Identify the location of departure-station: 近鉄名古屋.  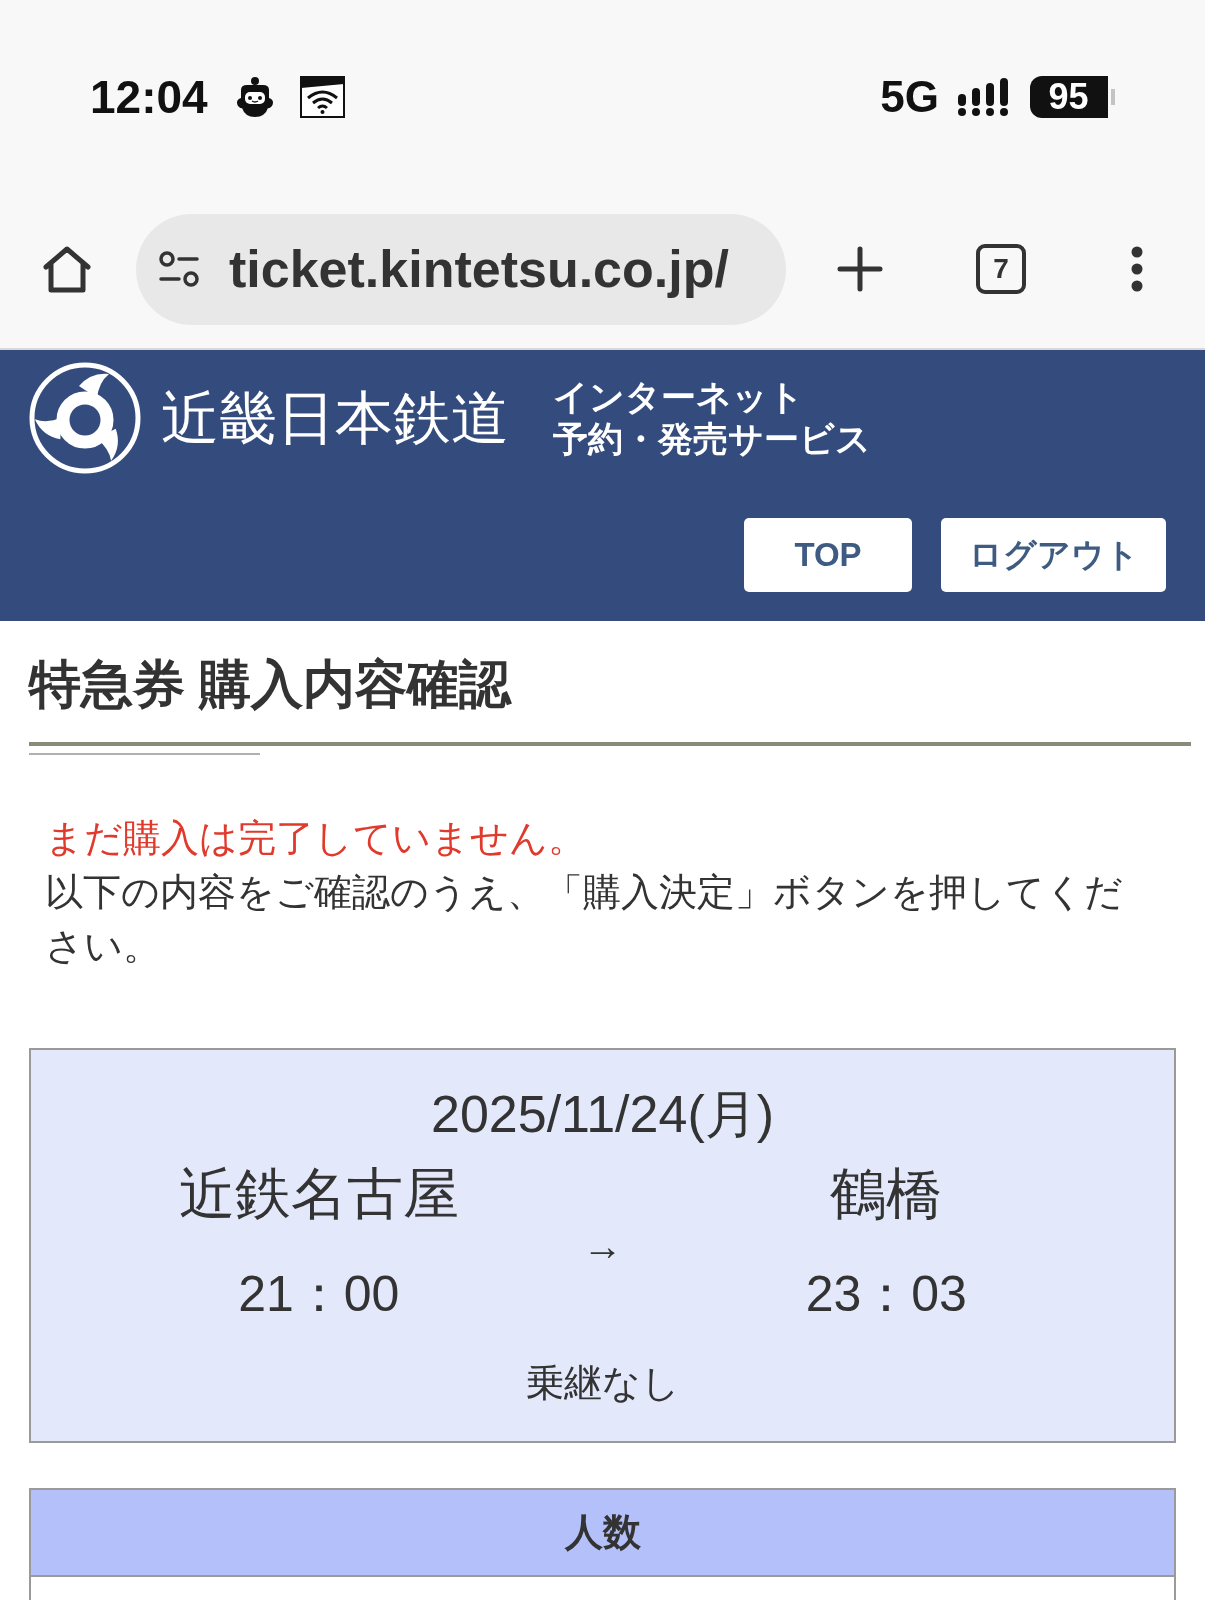
(318, 1194).